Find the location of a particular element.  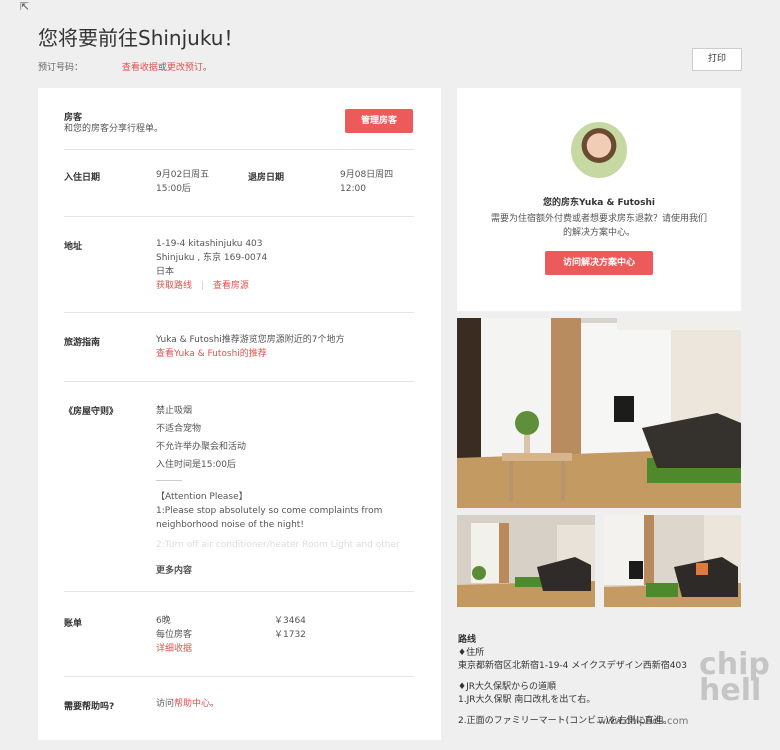

guide-label: 旅游指南 is located at coordinates (82, 343).